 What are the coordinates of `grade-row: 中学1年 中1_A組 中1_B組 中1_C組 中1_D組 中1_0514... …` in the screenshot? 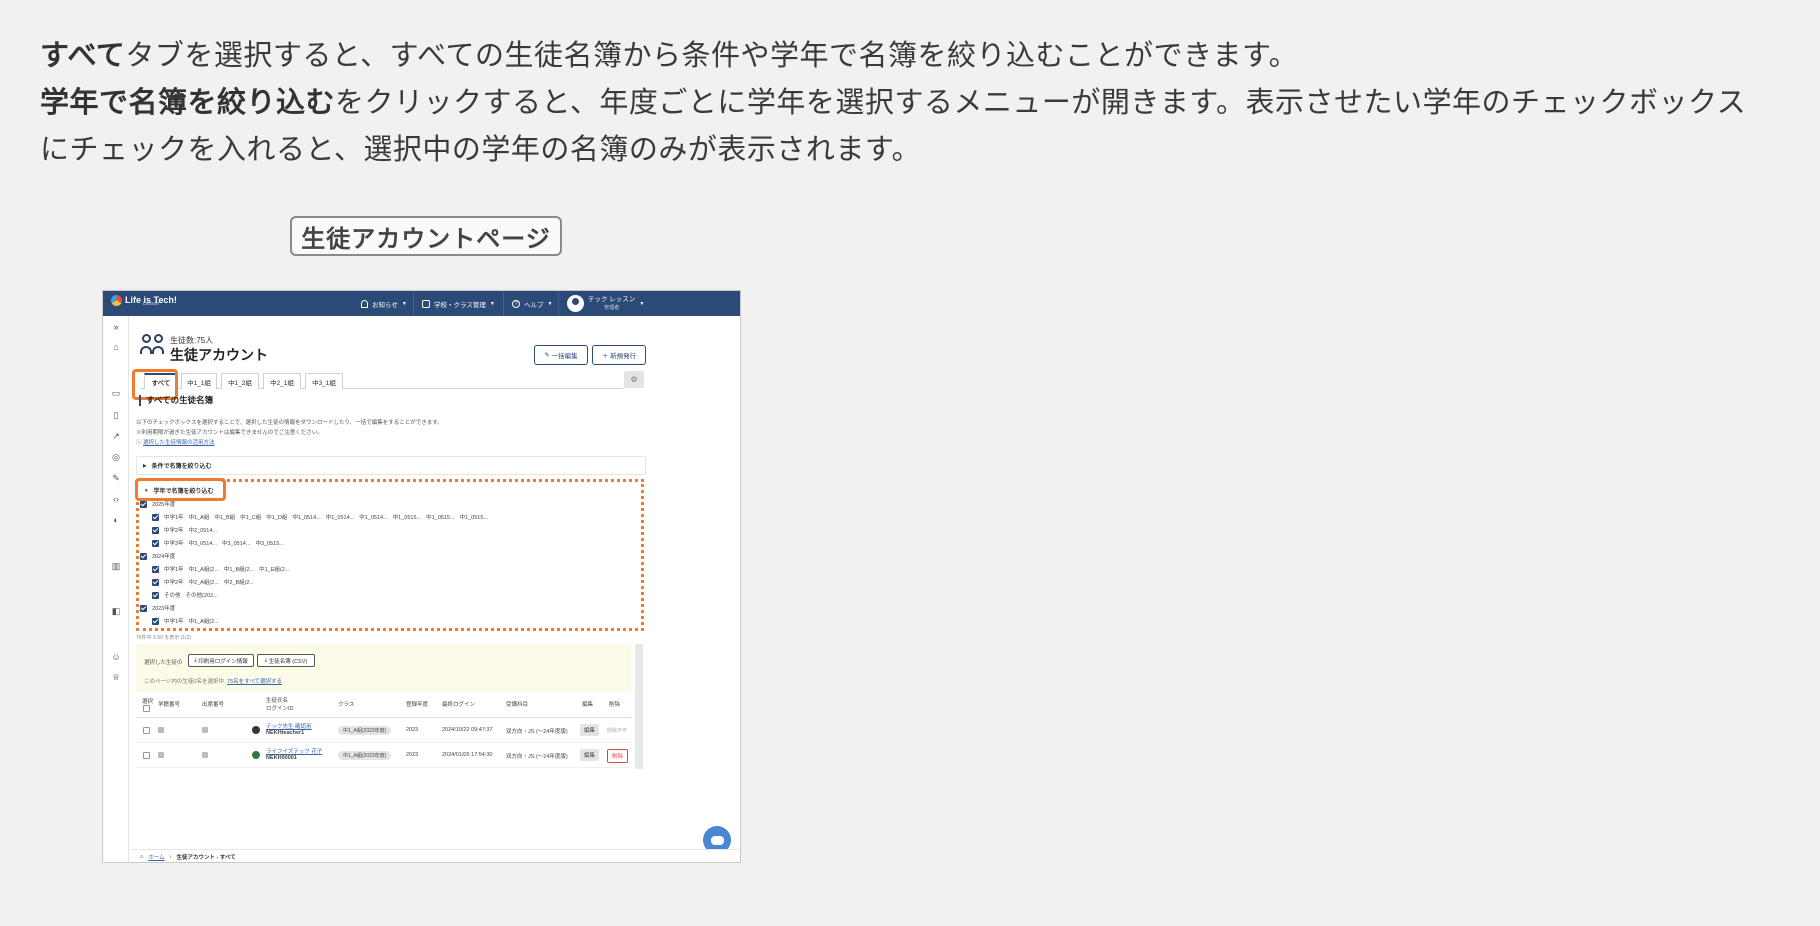 It's located at (320, 517).